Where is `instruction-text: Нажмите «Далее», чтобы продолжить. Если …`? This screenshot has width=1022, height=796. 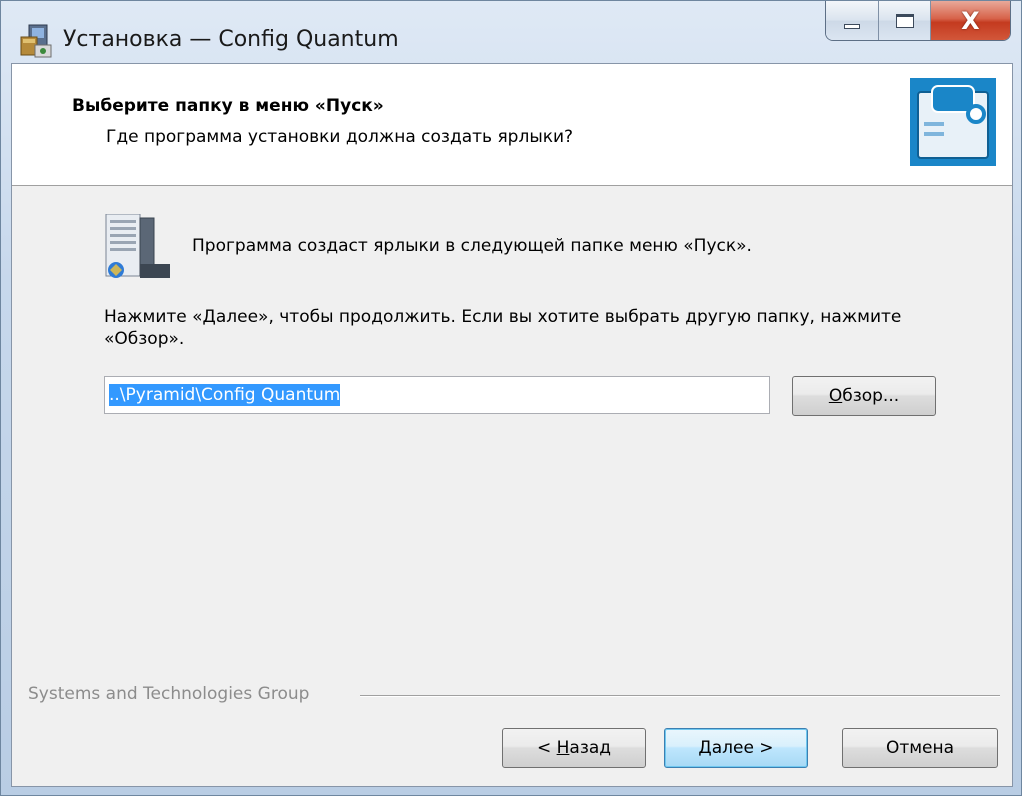 instruction-text: Нажмите «Далее», чтобы продолжить. Если … is located at coordinates (503, 328).